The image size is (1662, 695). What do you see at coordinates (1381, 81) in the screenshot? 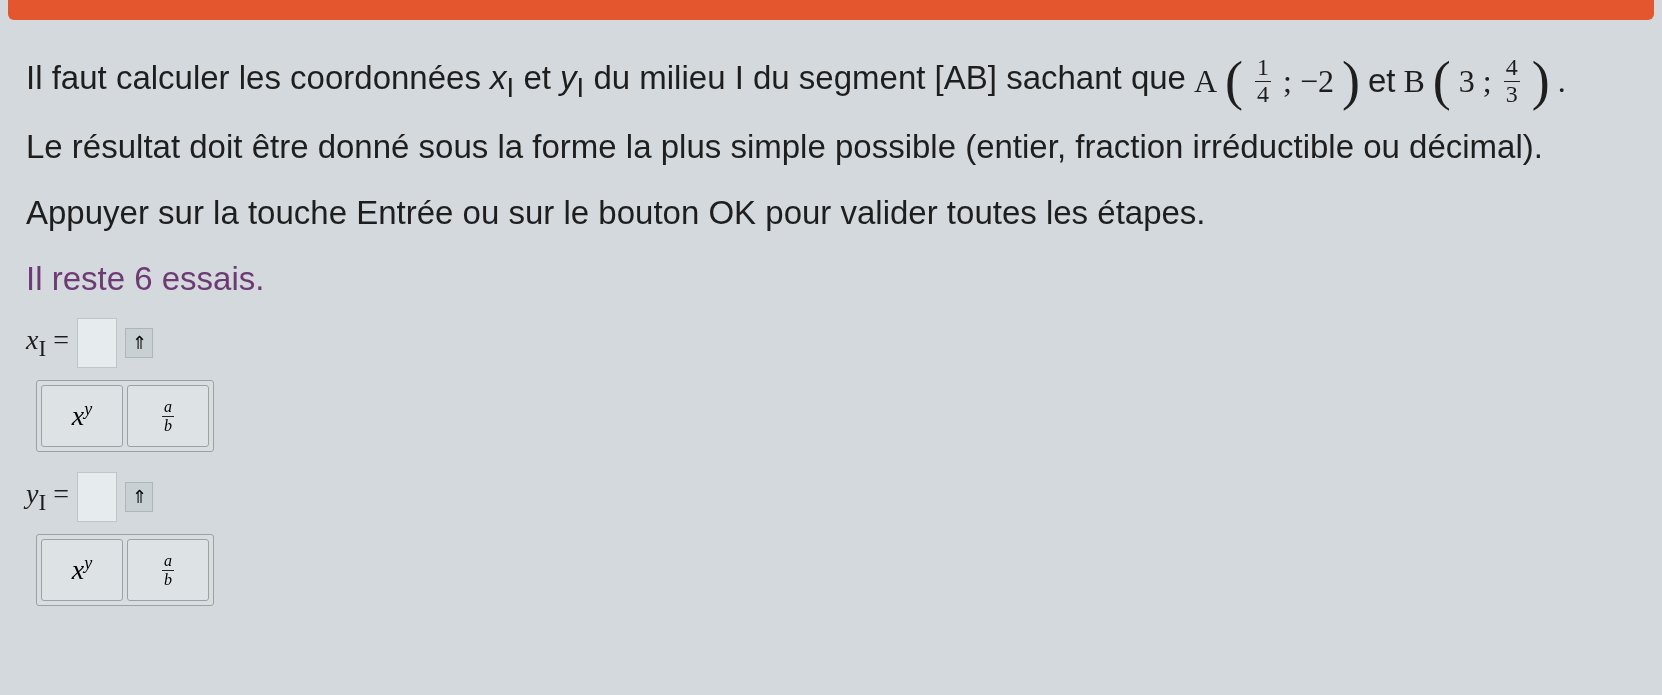
I see `joiner-text: et` at bounding box center [1381, 81].